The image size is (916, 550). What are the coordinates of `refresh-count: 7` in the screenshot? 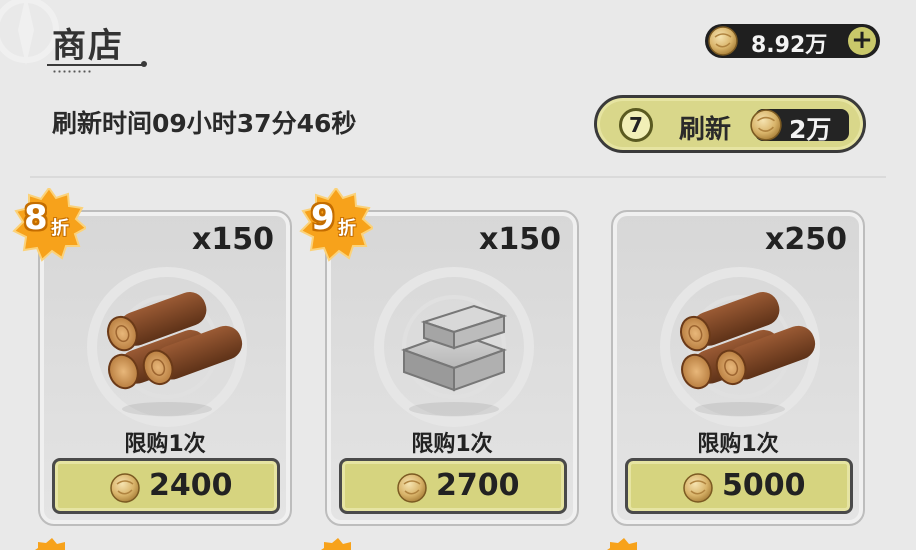 It's located at (636, 125).